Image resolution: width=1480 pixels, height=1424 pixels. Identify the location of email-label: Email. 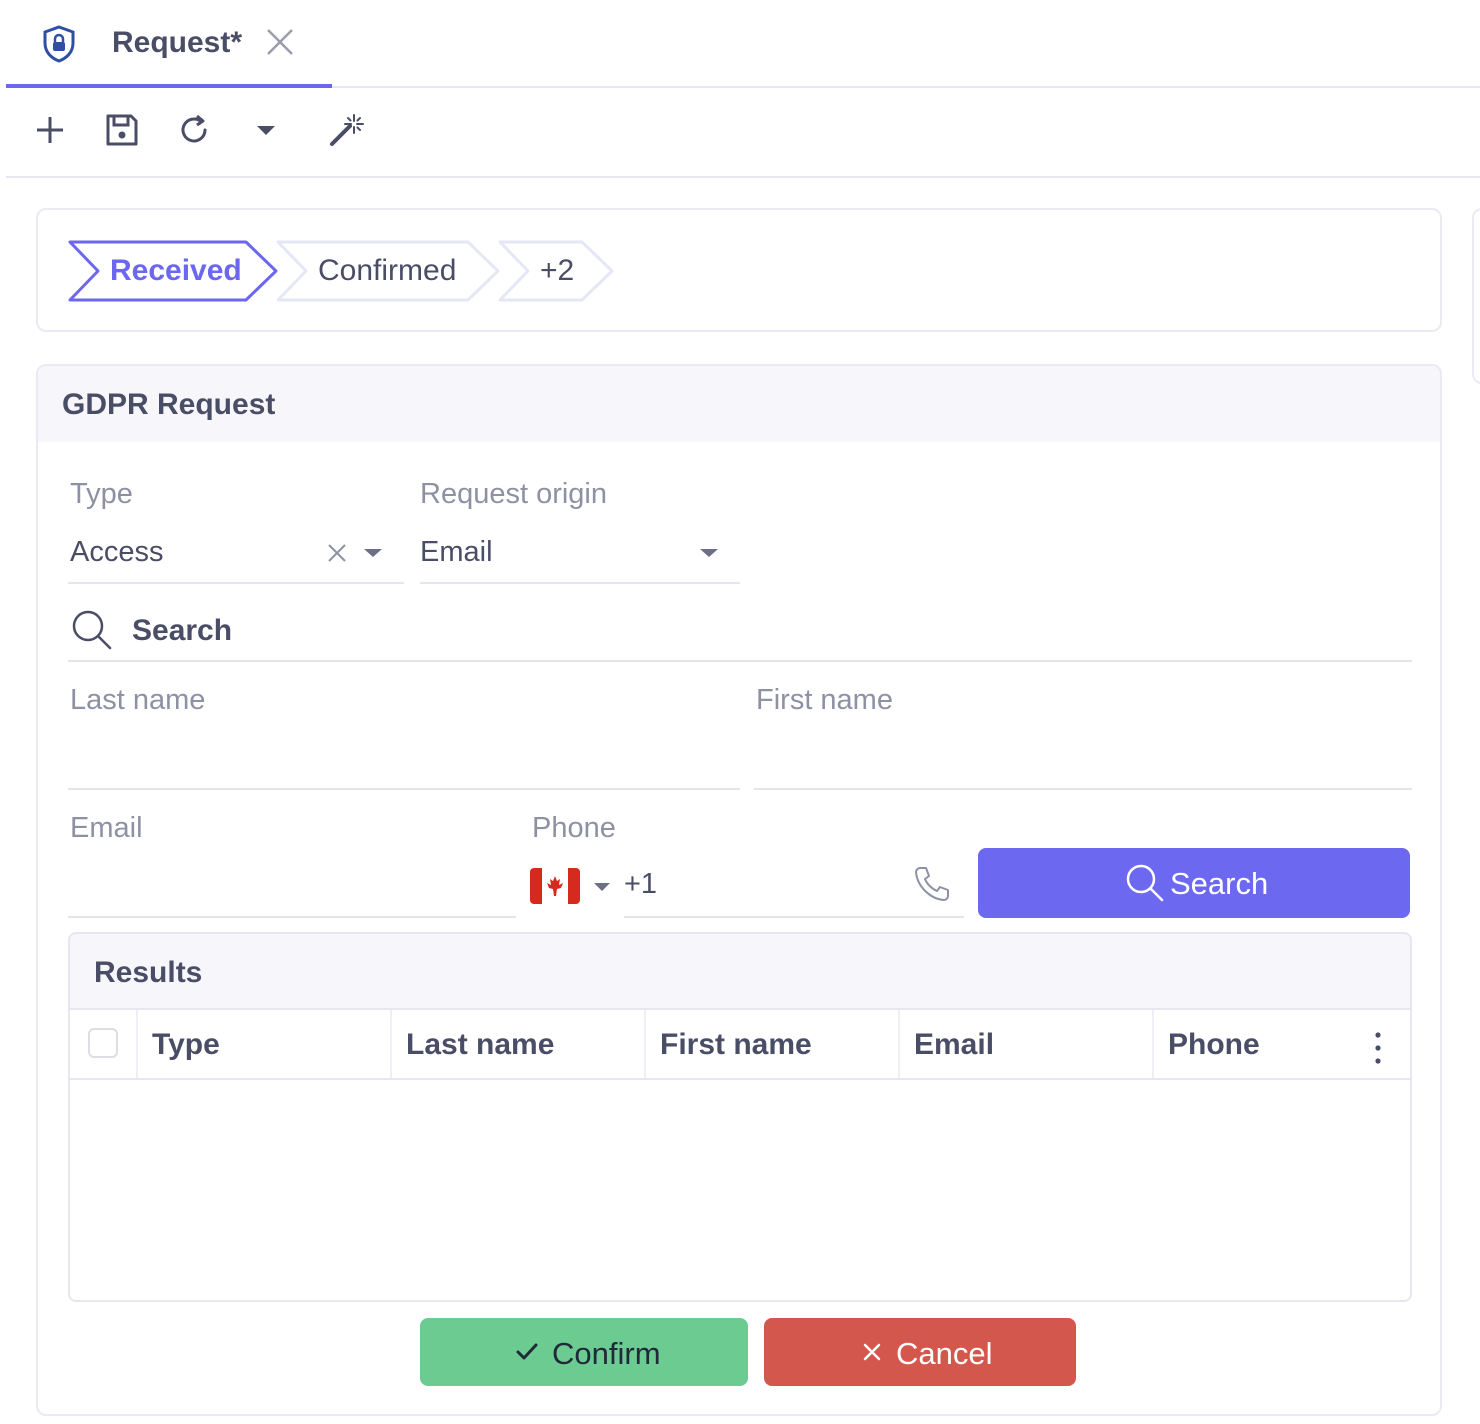
(106, 828).